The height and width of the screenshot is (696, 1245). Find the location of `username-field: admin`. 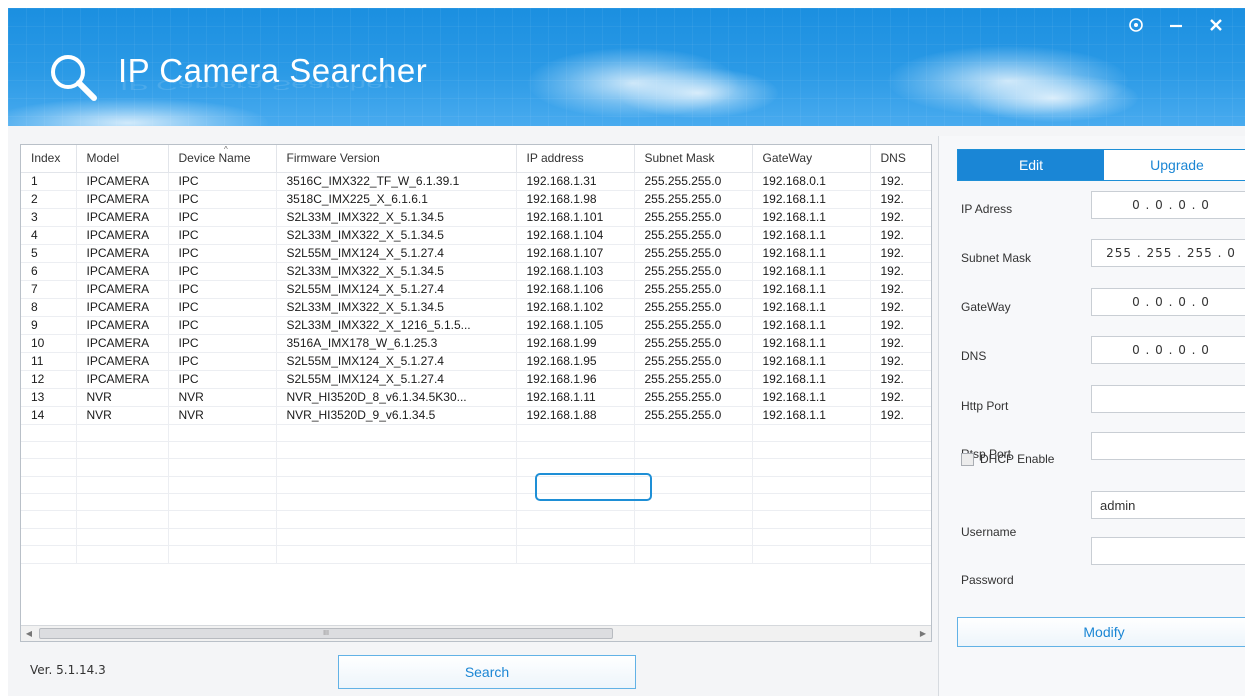

username-field: admin is located at coordinates (1168, 505).